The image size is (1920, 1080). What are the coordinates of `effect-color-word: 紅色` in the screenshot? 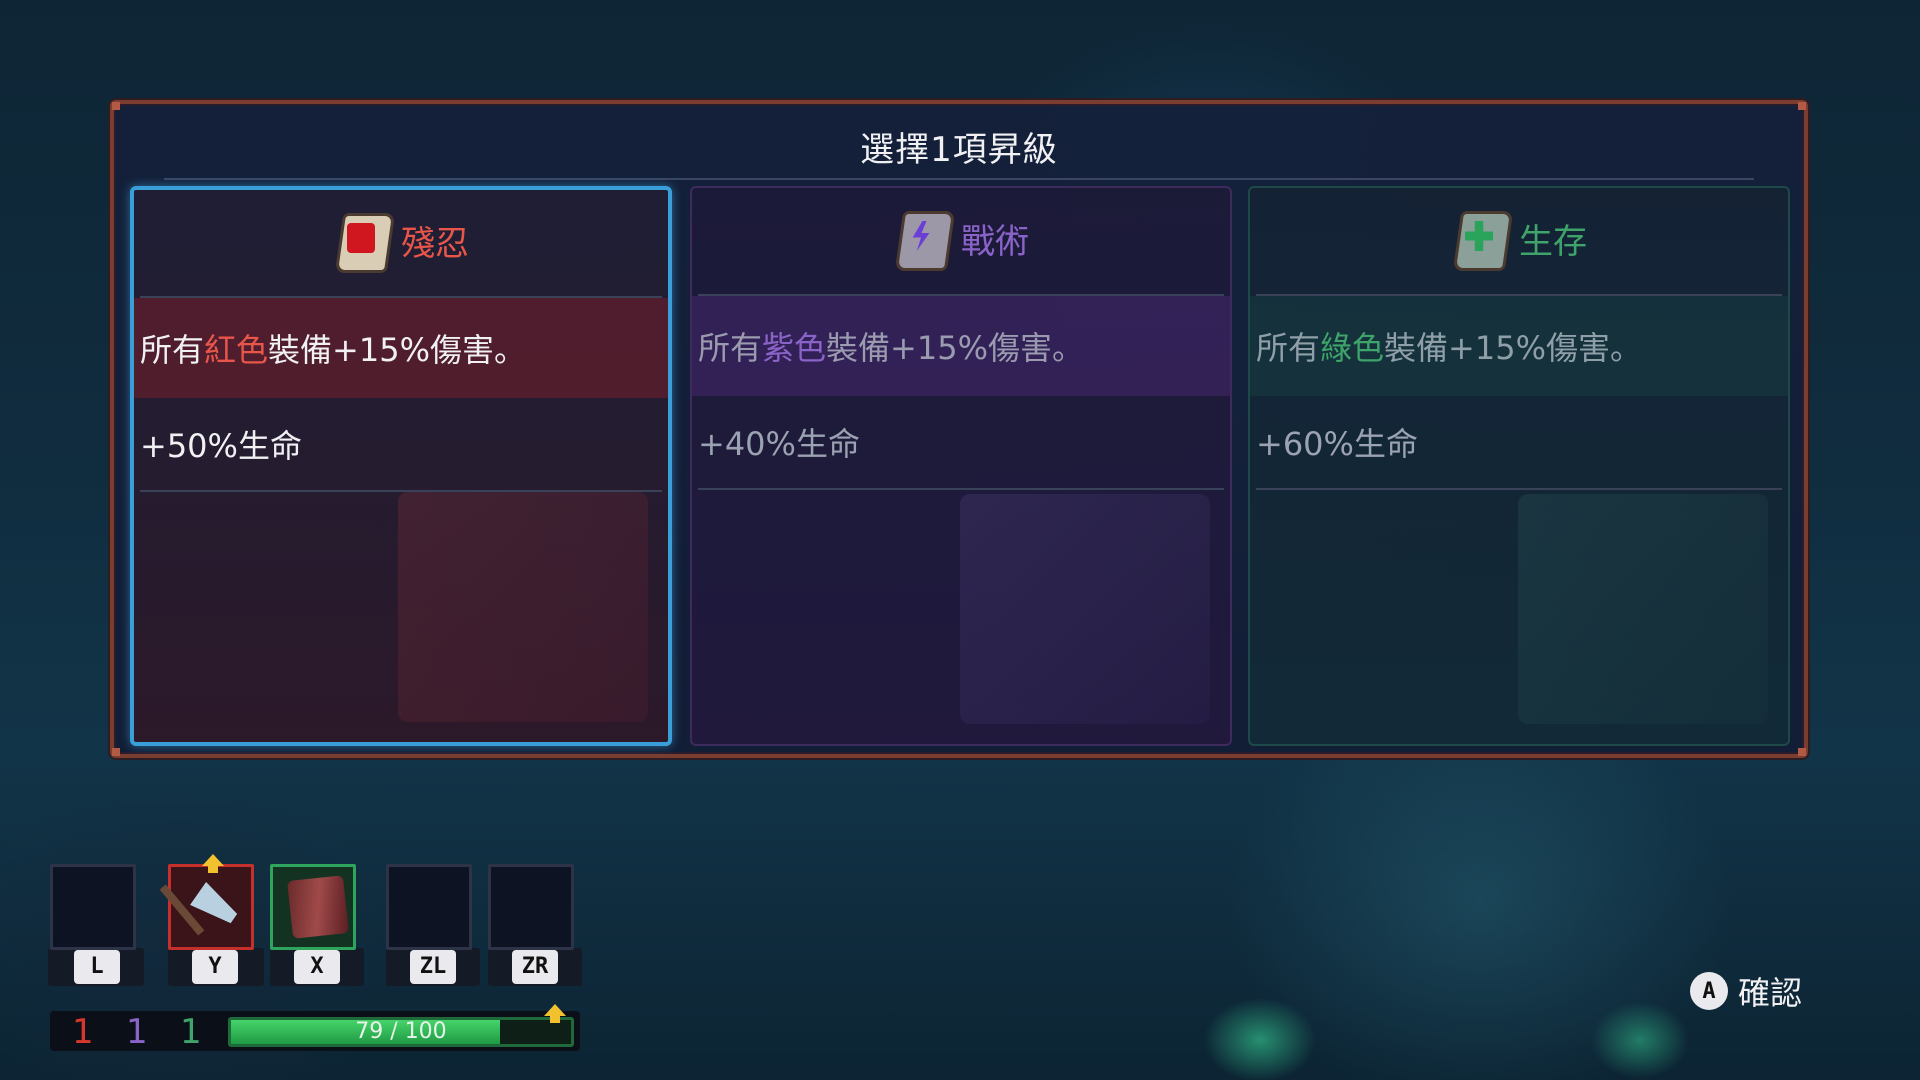 It's located at (236, 350).